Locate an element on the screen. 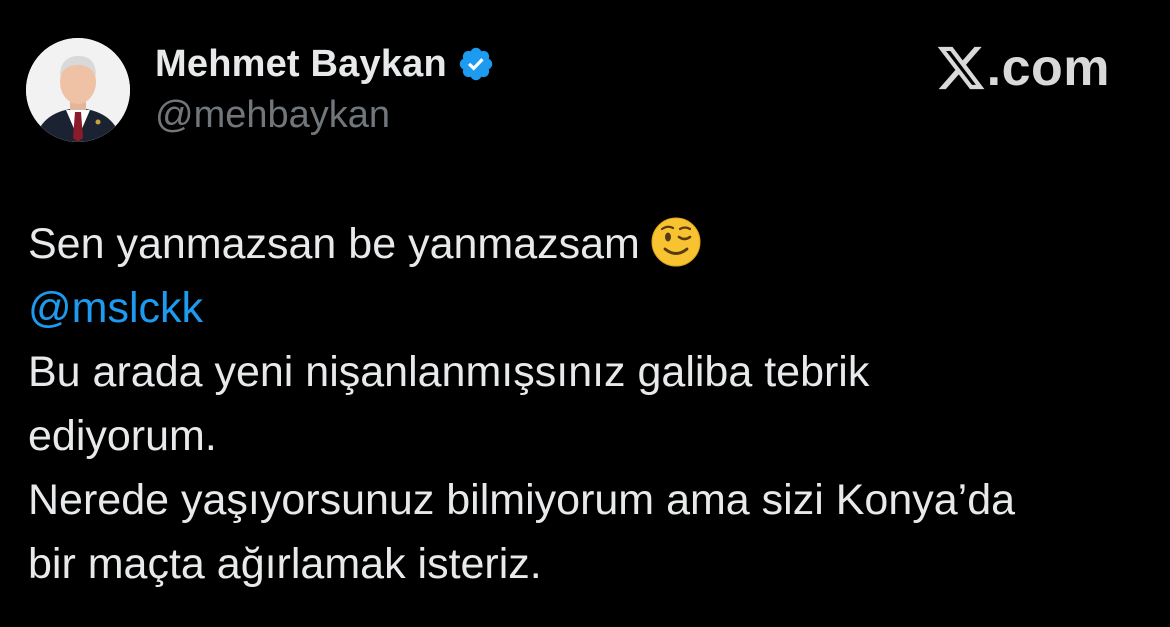  tweet-line-1: Sen yanmazsan be yanmazsam is located at coordinates (585, 244).